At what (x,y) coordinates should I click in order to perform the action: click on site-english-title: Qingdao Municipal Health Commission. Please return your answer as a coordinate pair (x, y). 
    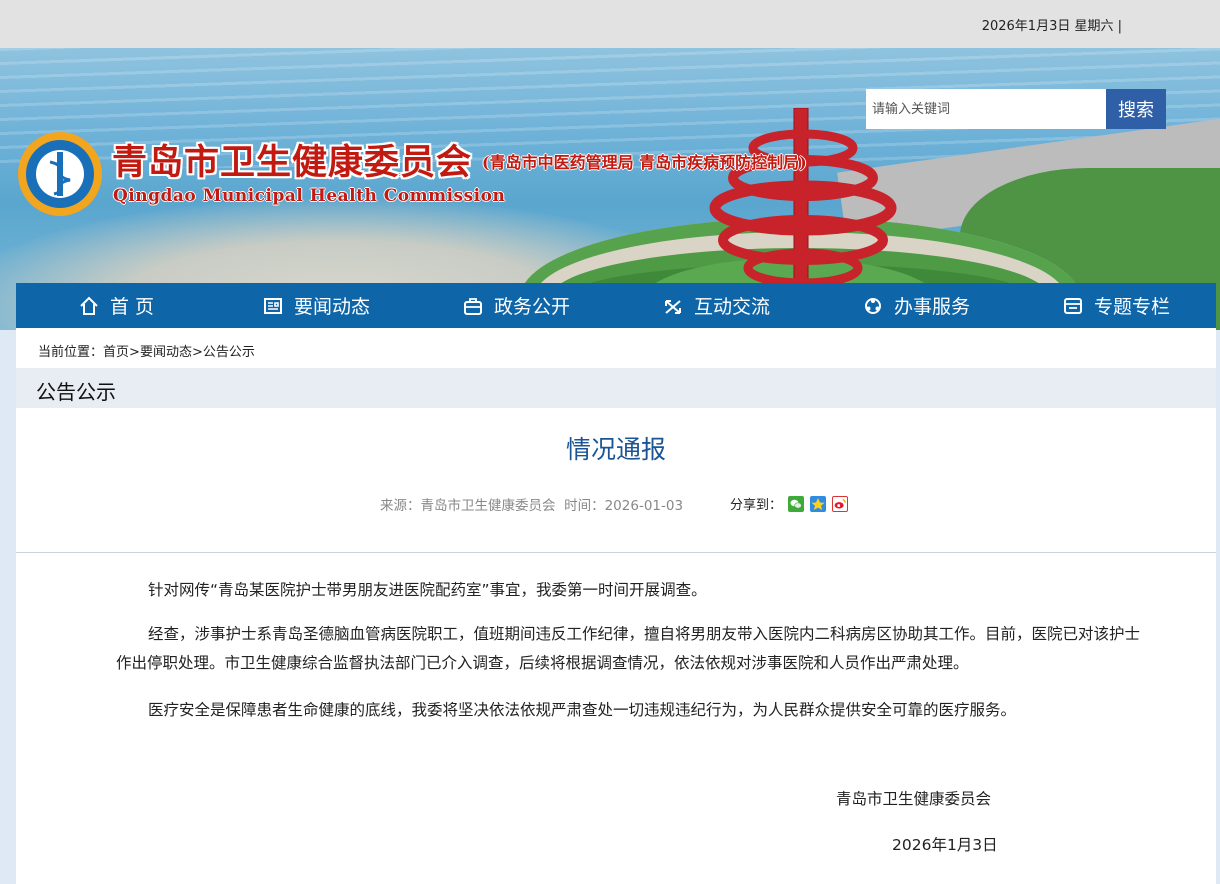
    Looking at the image, I should click on (309, 196).